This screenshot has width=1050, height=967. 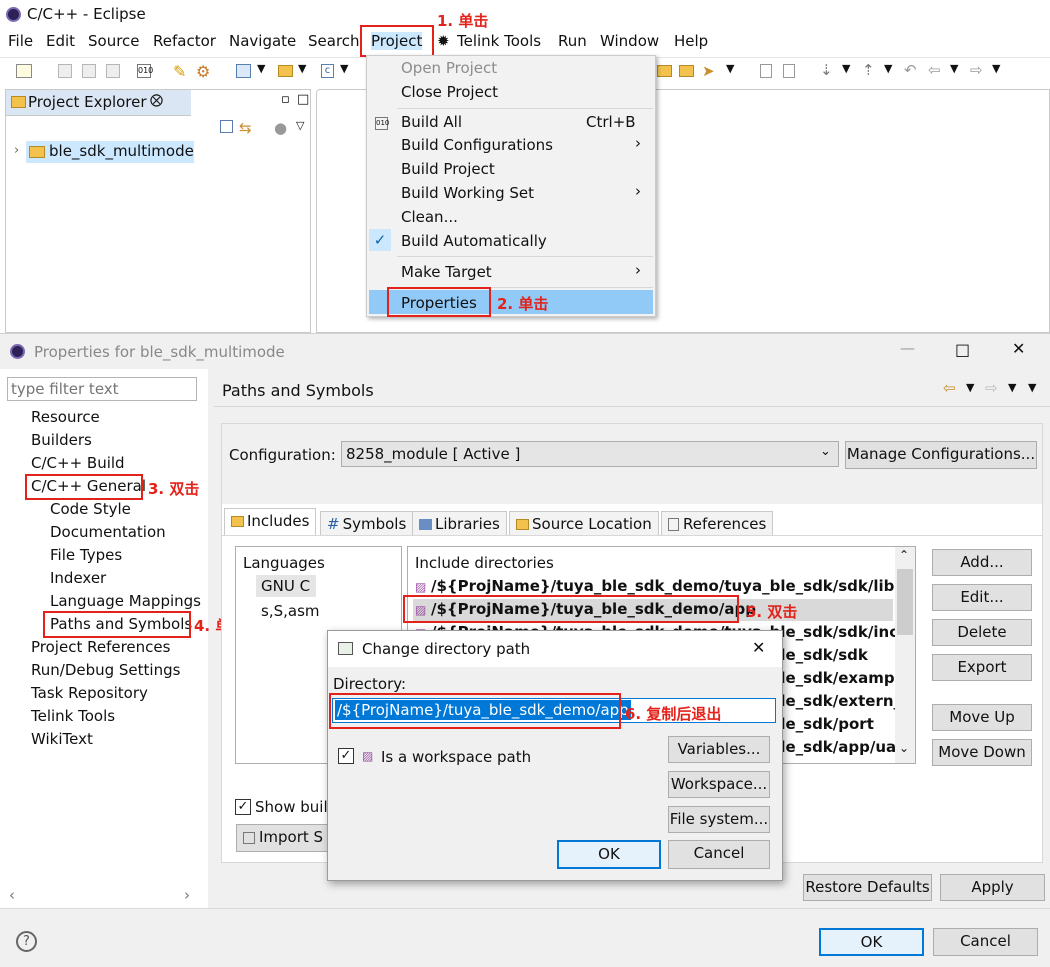 I want to click on menu-item-build-configurations: Build Configurations, so click(x=477, y=145).